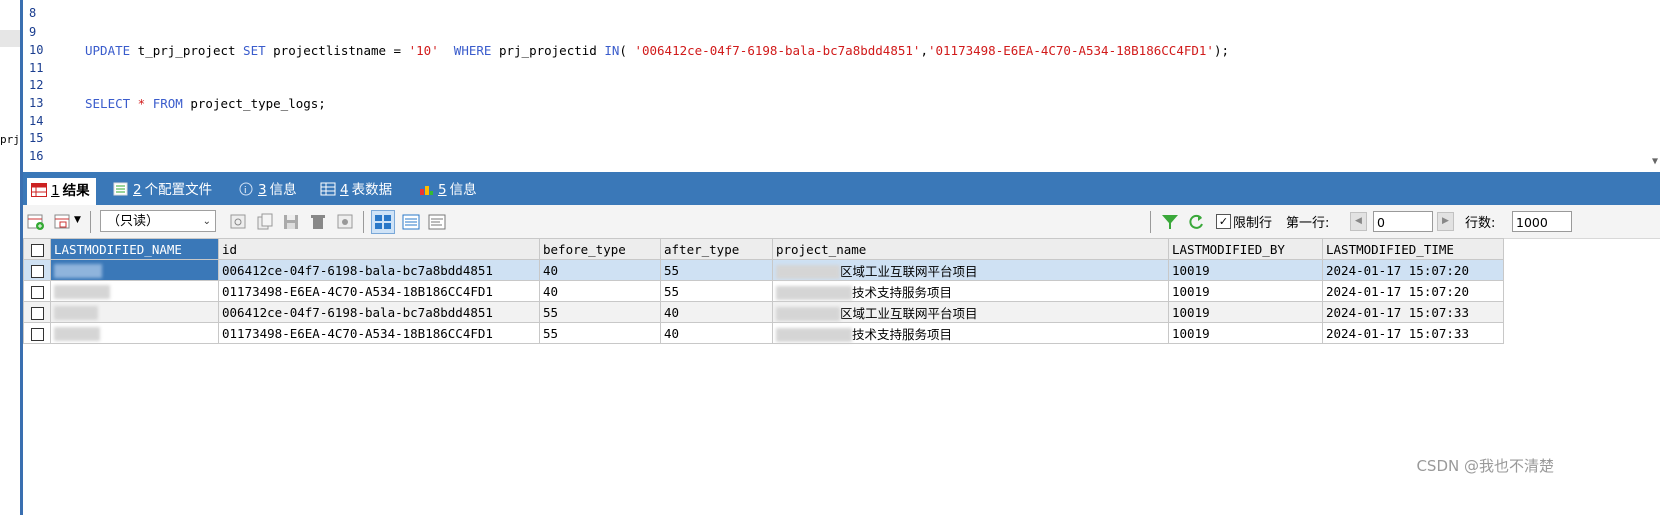 Image resolution: width=1660 pixels, height=515 pixels. Describe the element at coordinates (1223, 221) in the screenshot. I see `limit-rows-checkbox: ✓` at that location.